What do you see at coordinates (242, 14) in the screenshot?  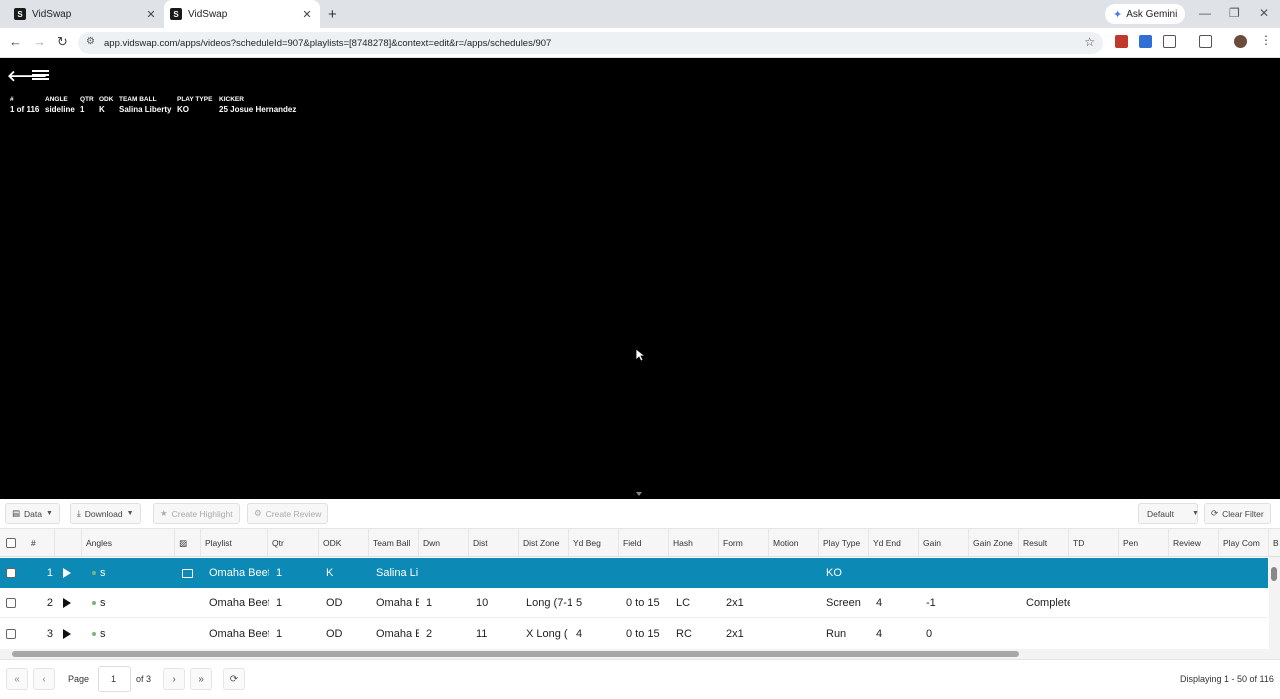 I see `browser-tab-2-active: S VidSwap ✕` at bounding box center [242, 14].